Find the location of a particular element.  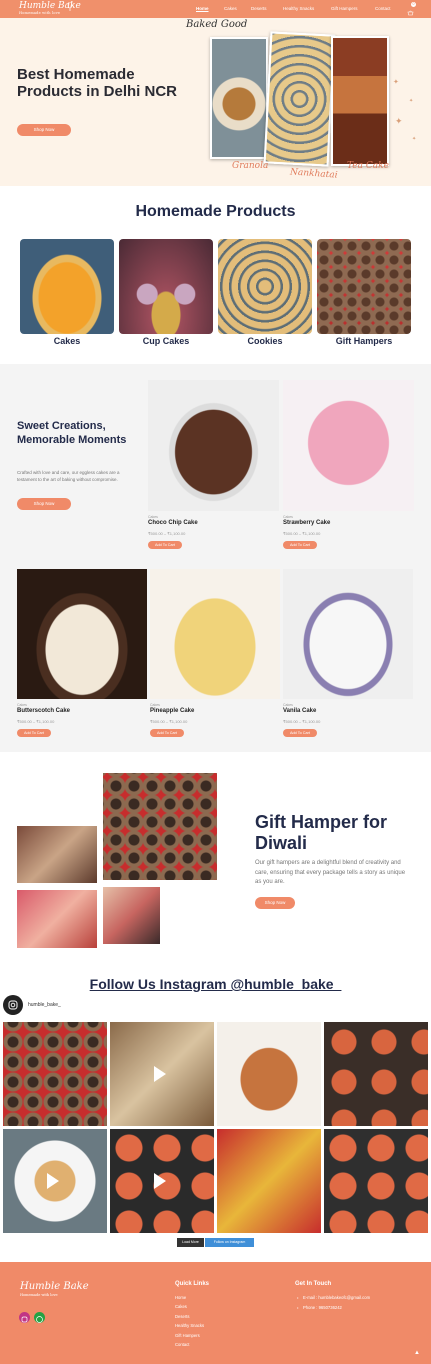

footer-link-healthy-snacks: Healthy Snacks is located at coordinates (189, 1325).